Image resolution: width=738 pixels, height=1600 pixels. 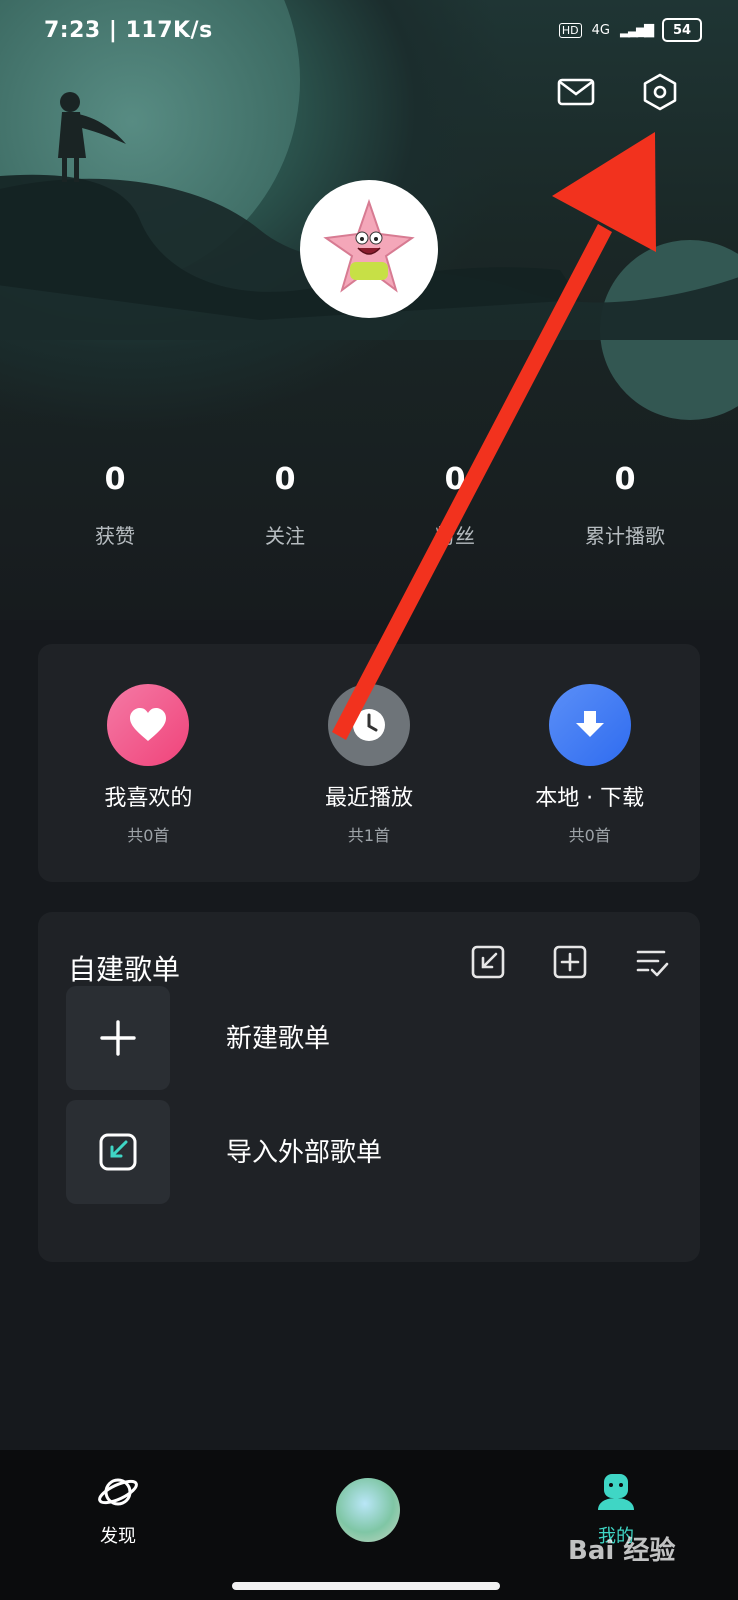 What do you see at coordinates (115, 505) in the screenshot?
I see `stat-likes: 0 获赞` at bounding box center [115, 505].